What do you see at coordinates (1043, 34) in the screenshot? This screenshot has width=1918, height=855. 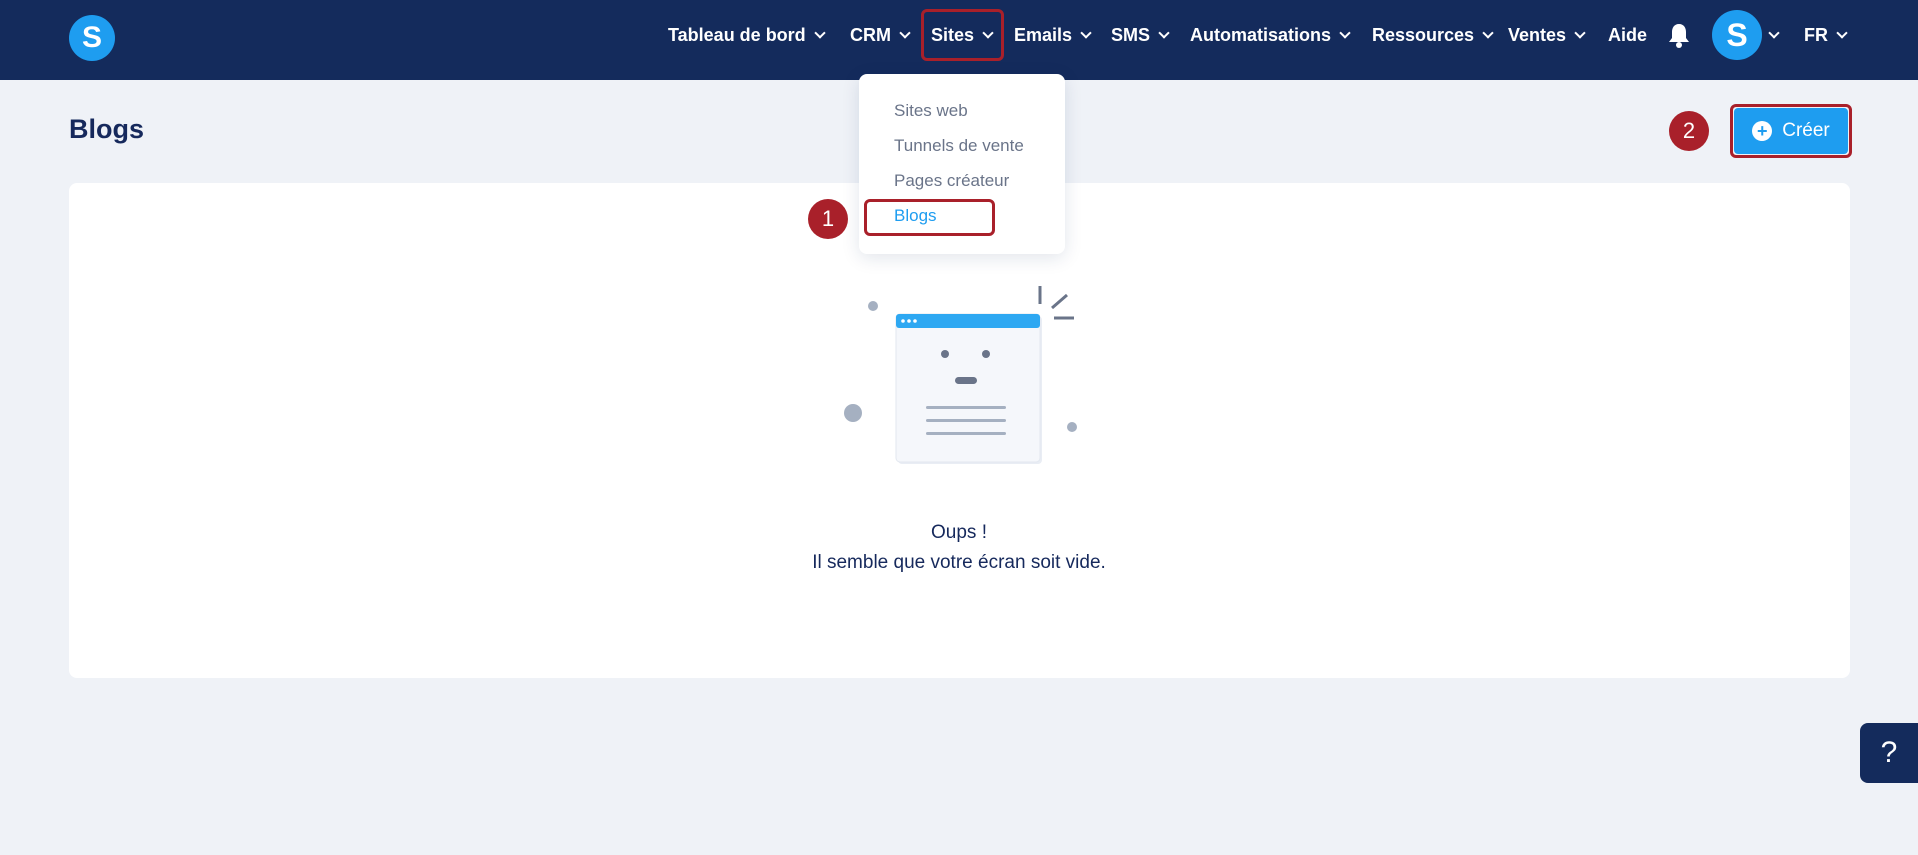 I see `nav-label: Emails` at bounding box center [1043, 34].